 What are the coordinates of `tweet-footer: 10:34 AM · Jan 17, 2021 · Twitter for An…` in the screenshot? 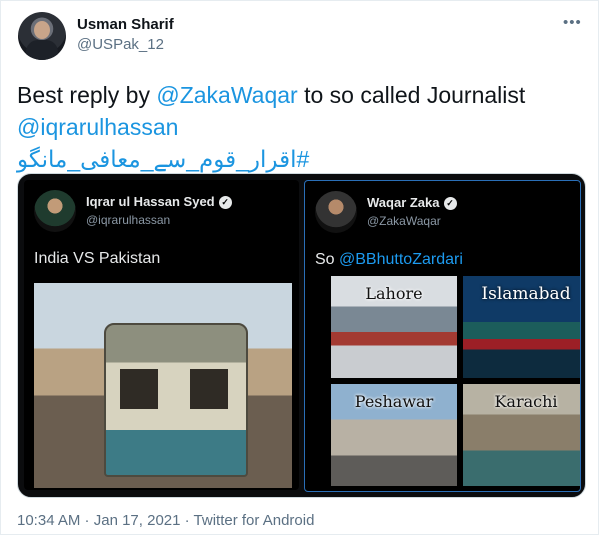 It's located at (165, 520).